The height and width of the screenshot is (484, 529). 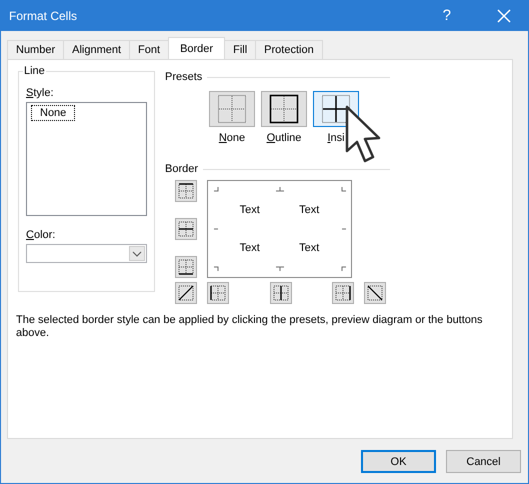 What do you see at coordinates (181, 169) in the screenshot?
I see `section-title: Border` at bounding box center [181, 169].